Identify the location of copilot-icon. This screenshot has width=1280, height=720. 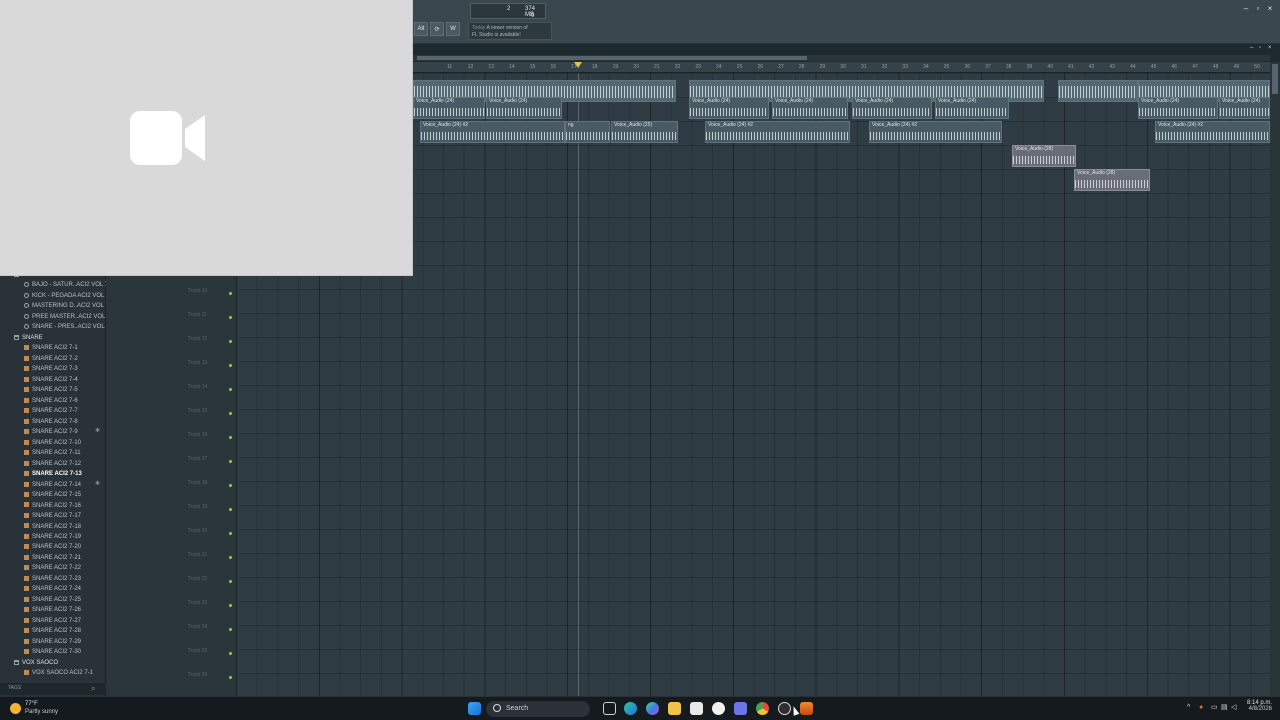
(652, 708).